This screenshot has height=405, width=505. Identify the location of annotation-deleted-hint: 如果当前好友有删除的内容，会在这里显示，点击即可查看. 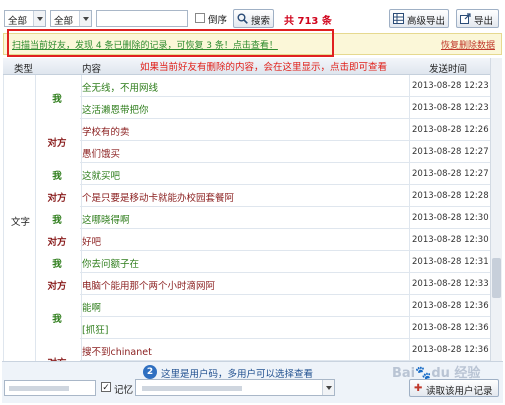
(264, 67).